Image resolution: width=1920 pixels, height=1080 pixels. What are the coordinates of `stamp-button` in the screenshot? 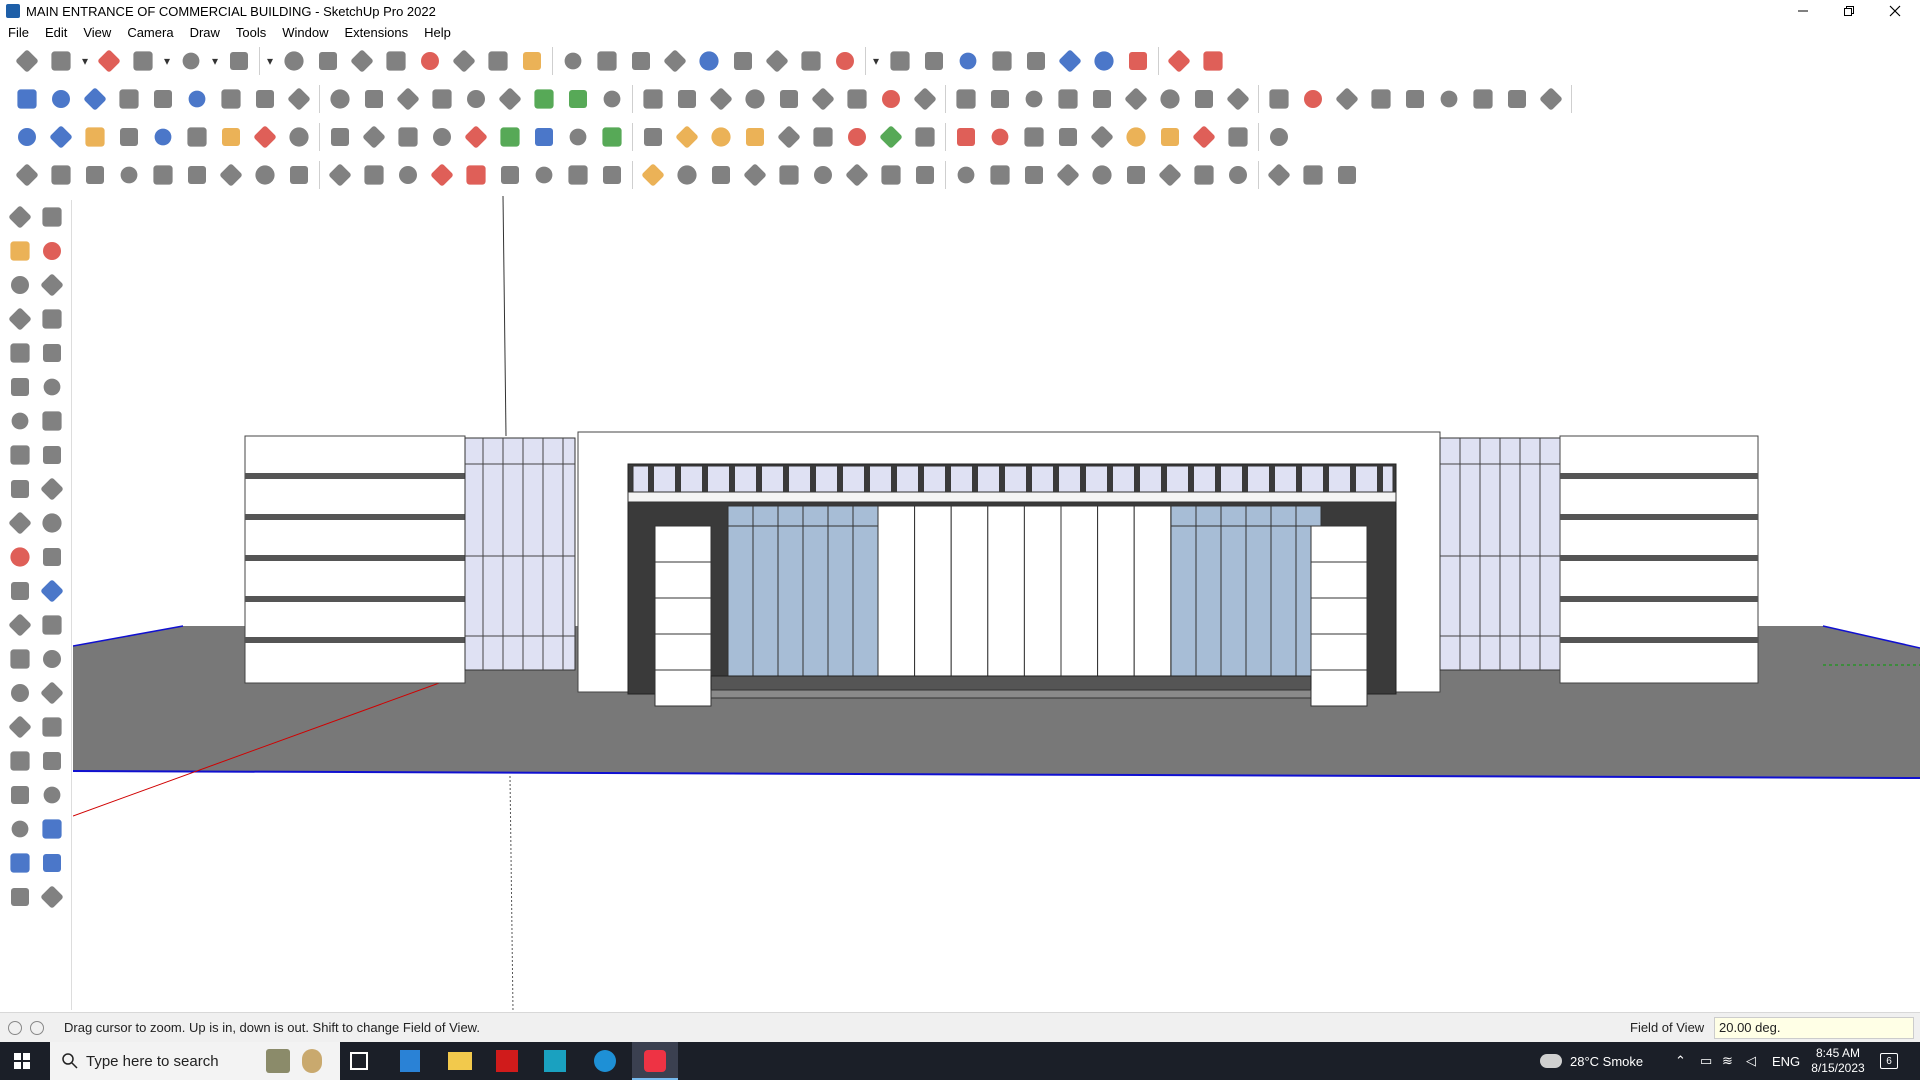 It's located at (20, 897).